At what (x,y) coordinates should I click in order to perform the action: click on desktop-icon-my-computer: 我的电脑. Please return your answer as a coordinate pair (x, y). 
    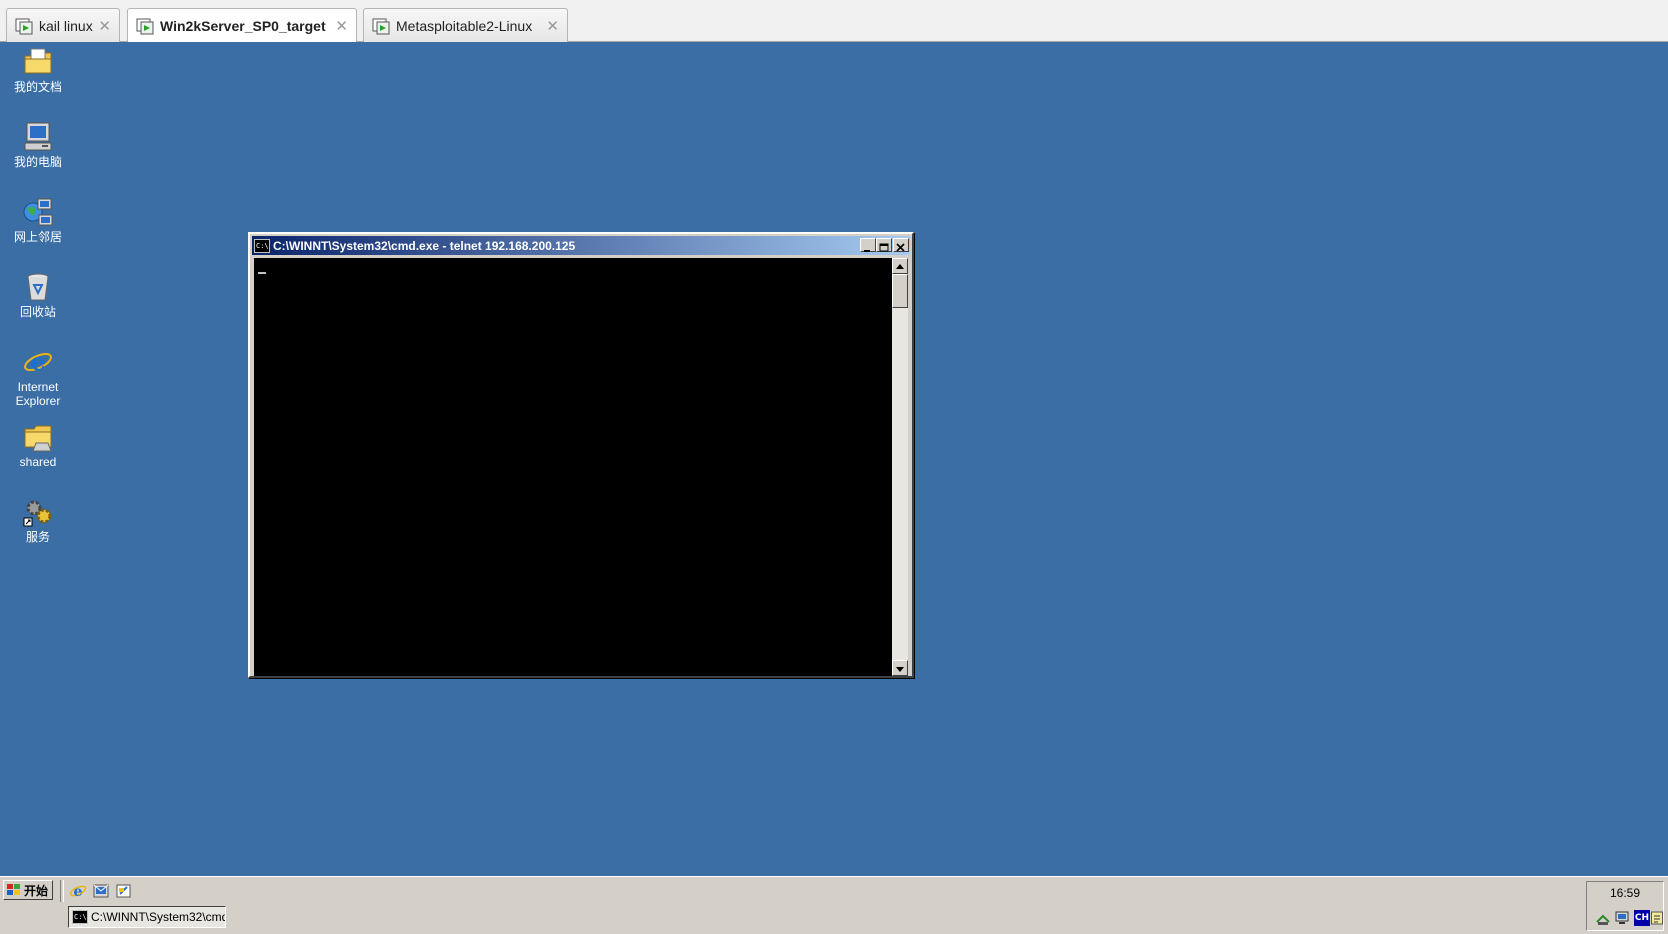
    Looking at the image, I should click on (38, 145).